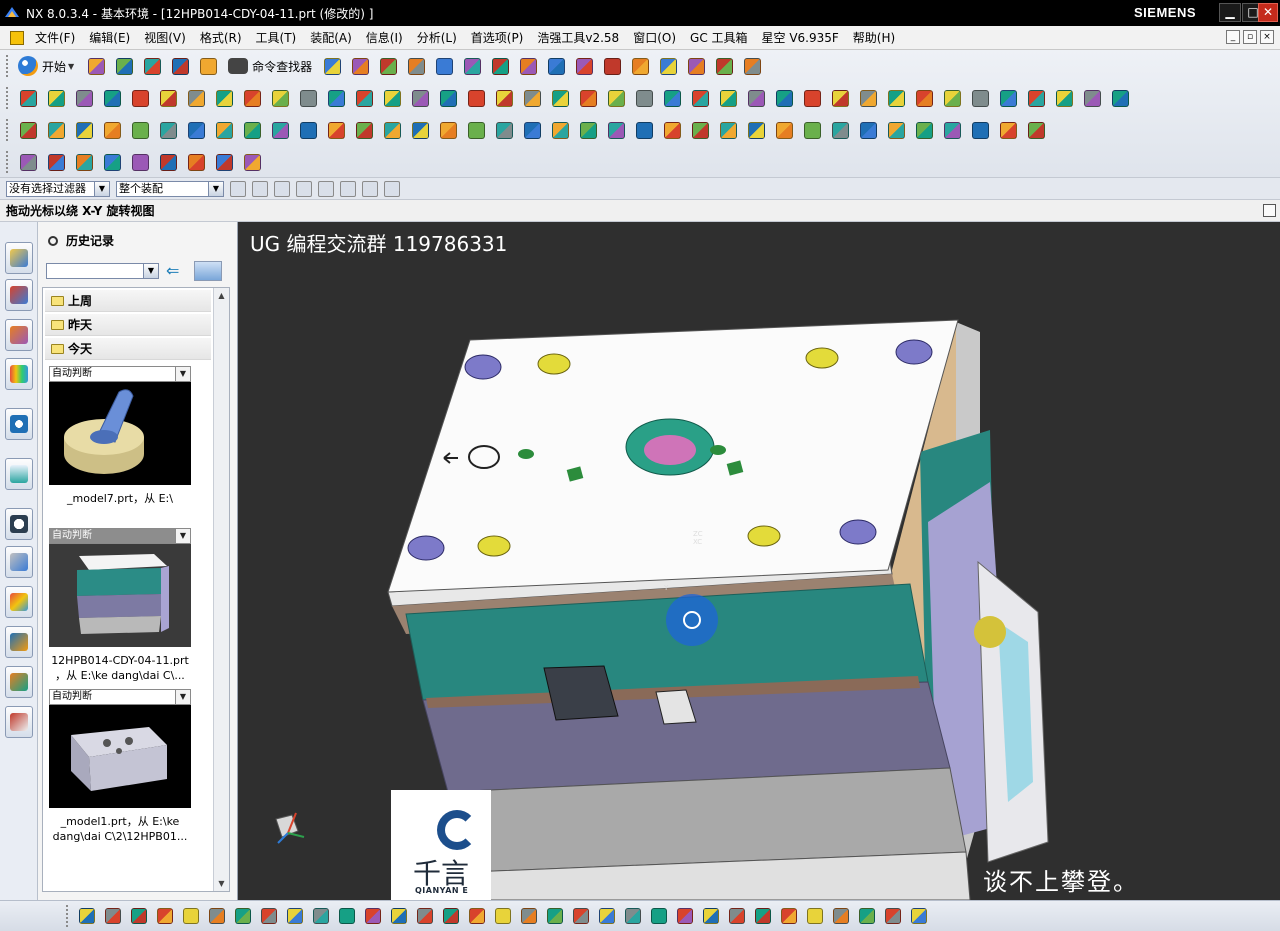 Image resolution: width=1280 pixels, height=931 pixels. I want to click on eraser-icon, so click(304, 188).